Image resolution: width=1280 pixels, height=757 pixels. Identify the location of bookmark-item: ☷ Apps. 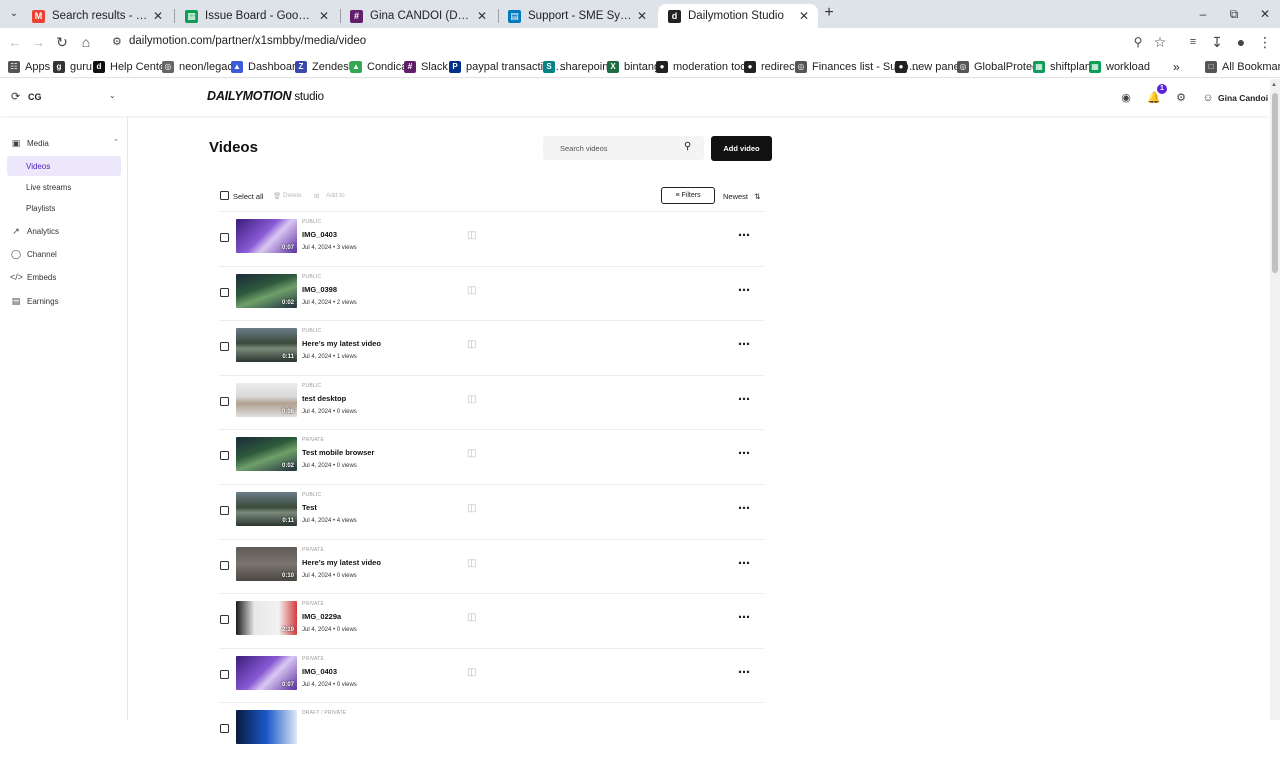
(29, 67).